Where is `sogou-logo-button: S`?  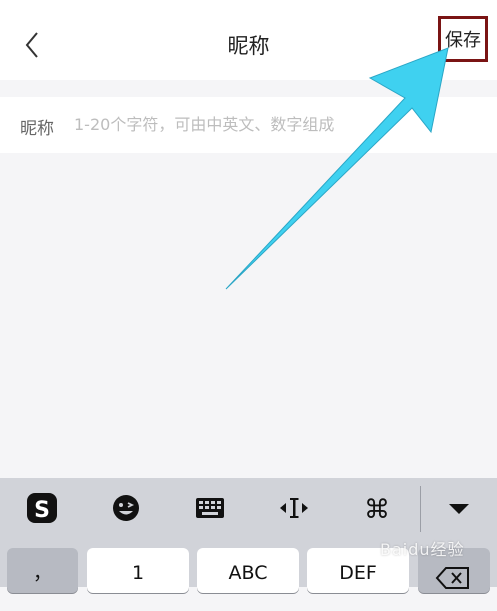
sogou-logo-button: S is located at coordinates (42, 508).